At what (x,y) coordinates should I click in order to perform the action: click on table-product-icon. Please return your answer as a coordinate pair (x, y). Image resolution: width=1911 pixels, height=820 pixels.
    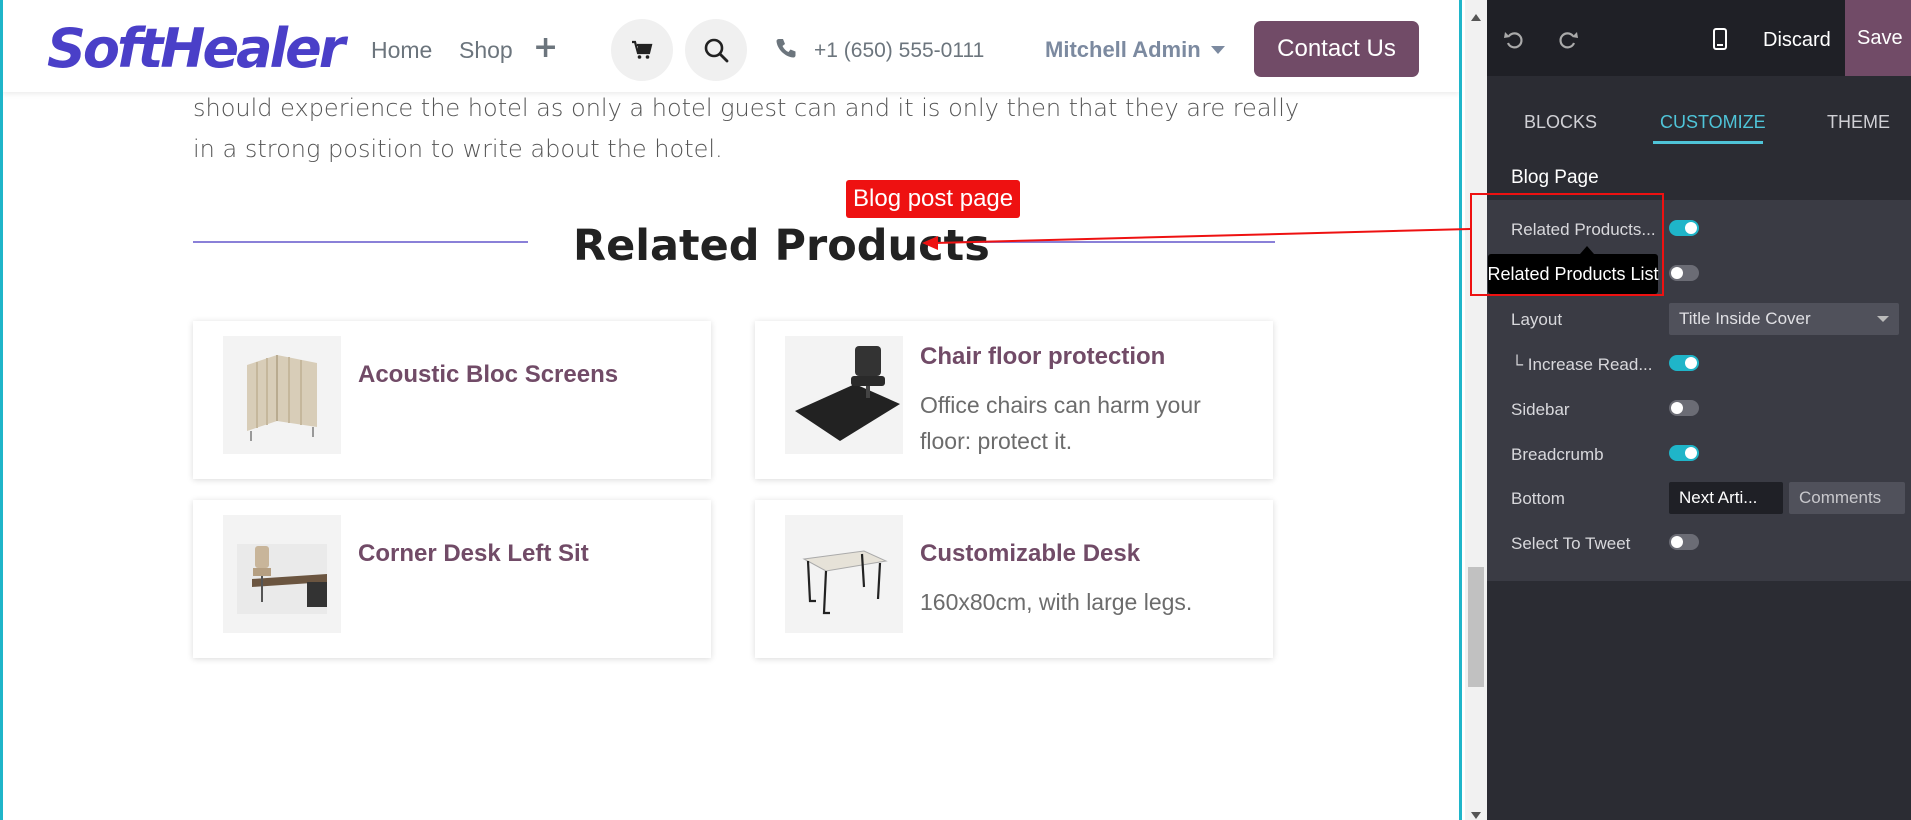
    Looking at the image, I should click on (845, 582).